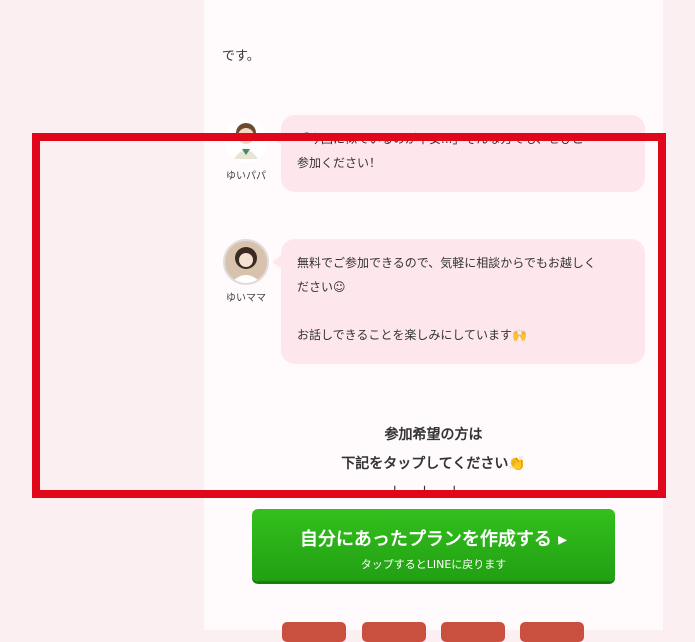  I want to click on down-arrows-icon: ↓↓↓, so click(433, 492).